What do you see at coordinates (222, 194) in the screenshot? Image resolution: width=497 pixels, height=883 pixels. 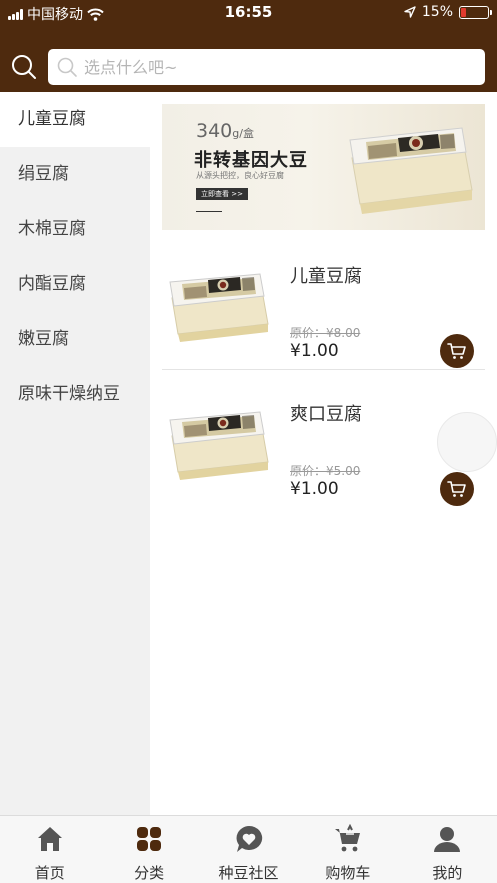 I see `banner-view-button: 立即查看 >>` at bounding box center [222, 194].